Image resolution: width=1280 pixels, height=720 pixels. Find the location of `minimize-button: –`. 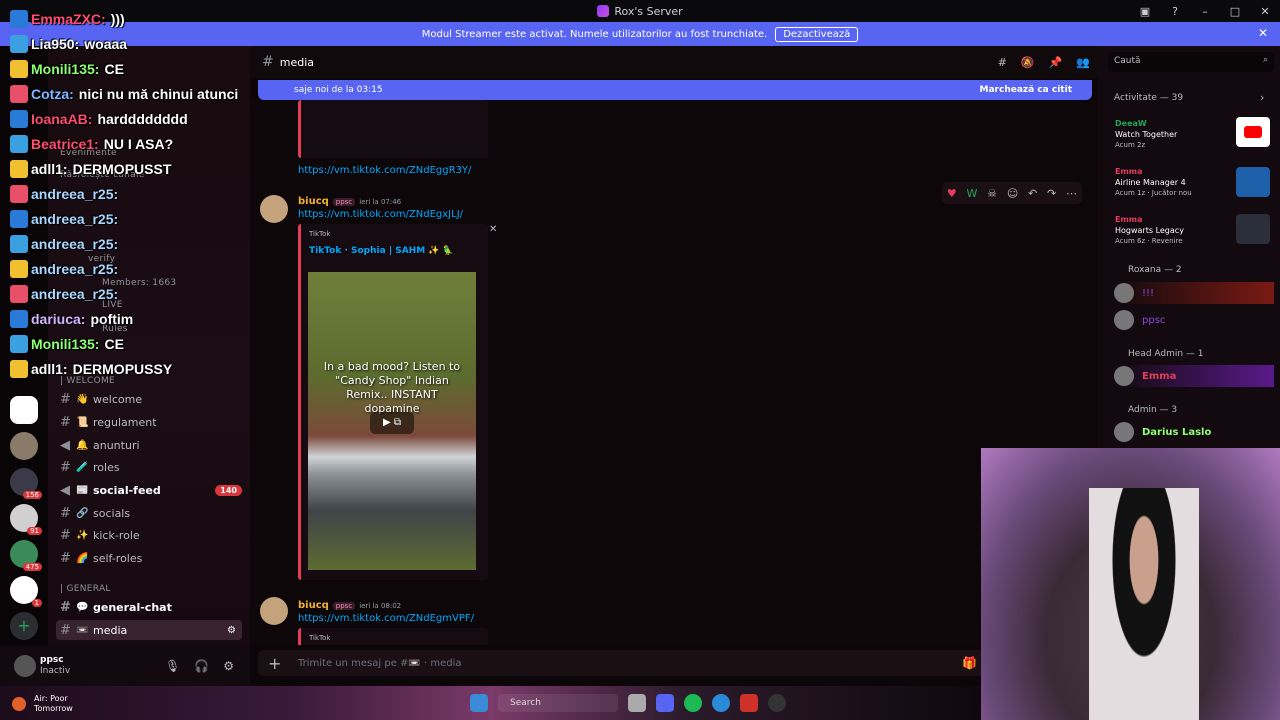

minimize-button: – is located at coordinates (1205, 11).